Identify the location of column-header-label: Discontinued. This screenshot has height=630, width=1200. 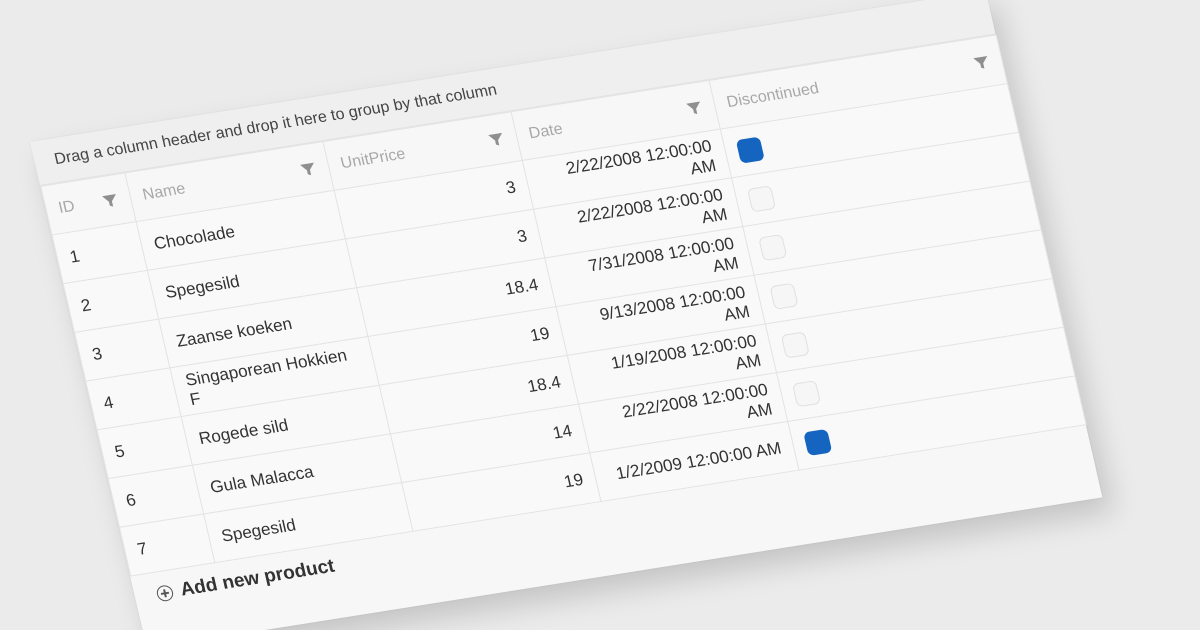
(773, 95).